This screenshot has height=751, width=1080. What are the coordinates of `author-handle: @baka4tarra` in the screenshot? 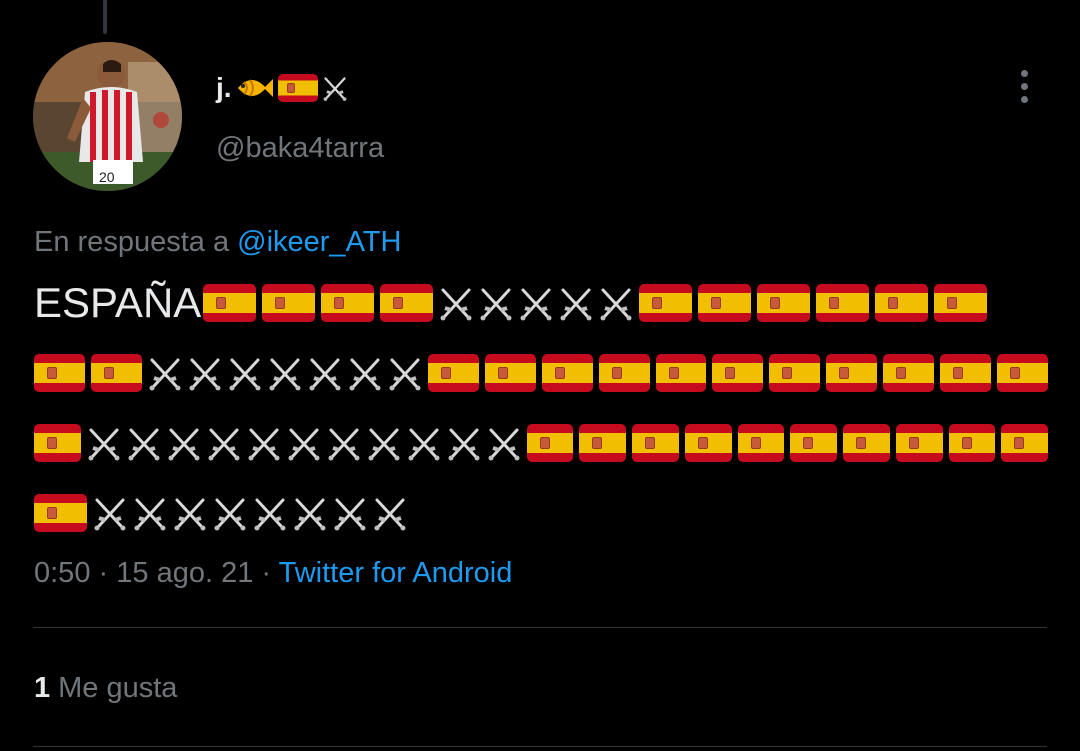 It's located at (300, 148).